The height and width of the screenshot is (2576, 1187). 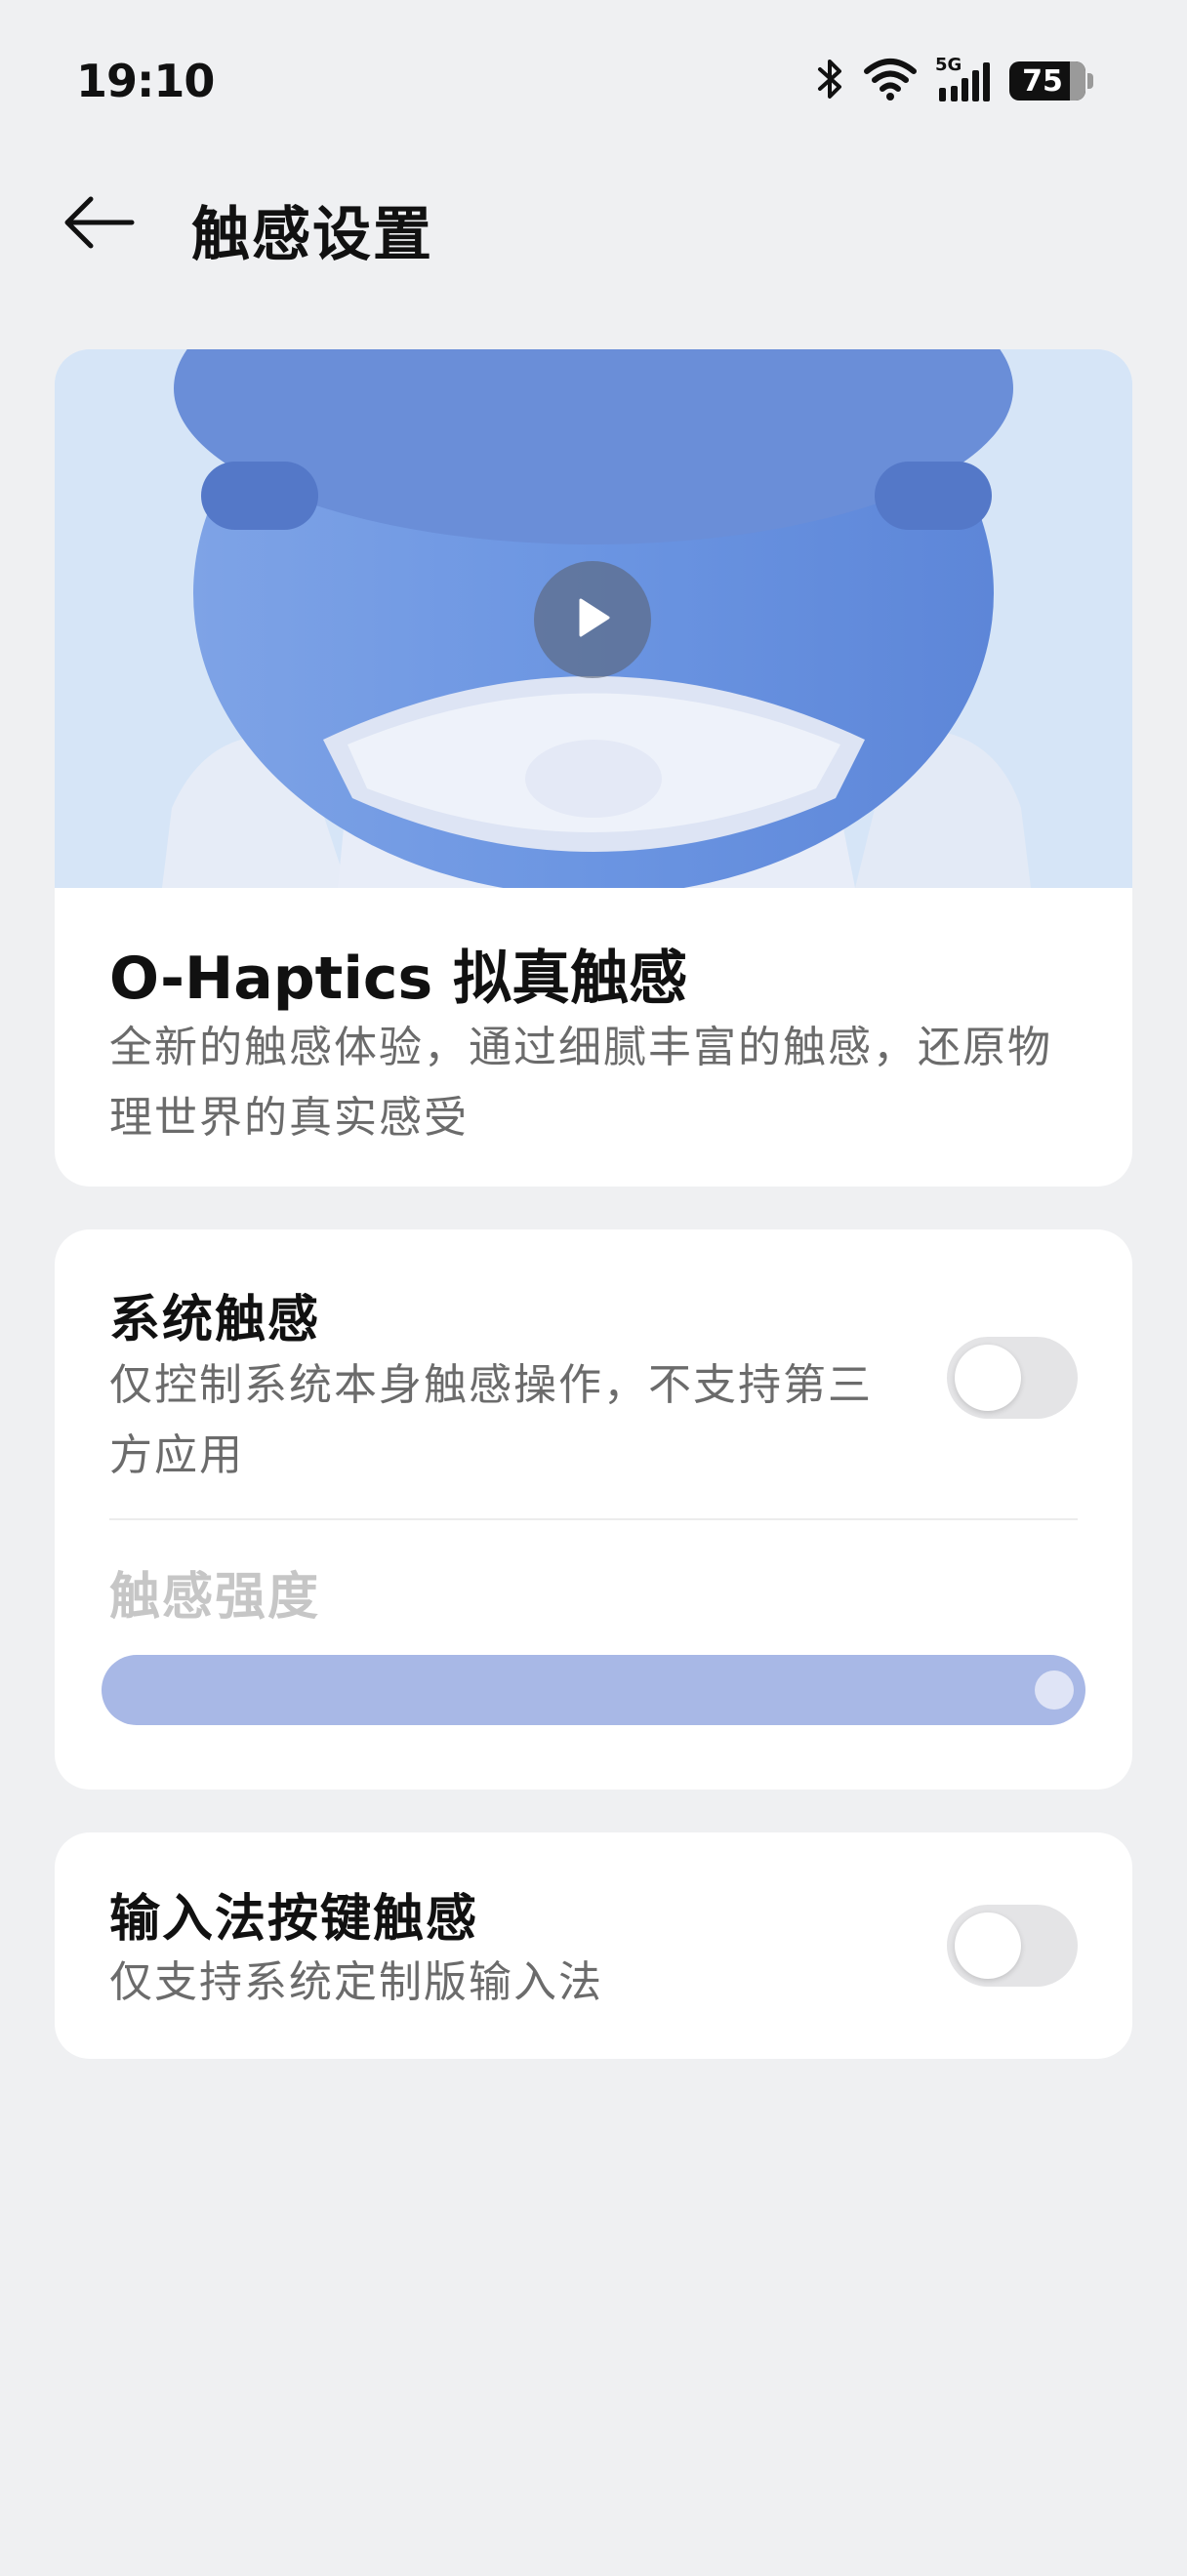 I want to click on intensity-label: 触感强度, so click(x=215, y=1597).